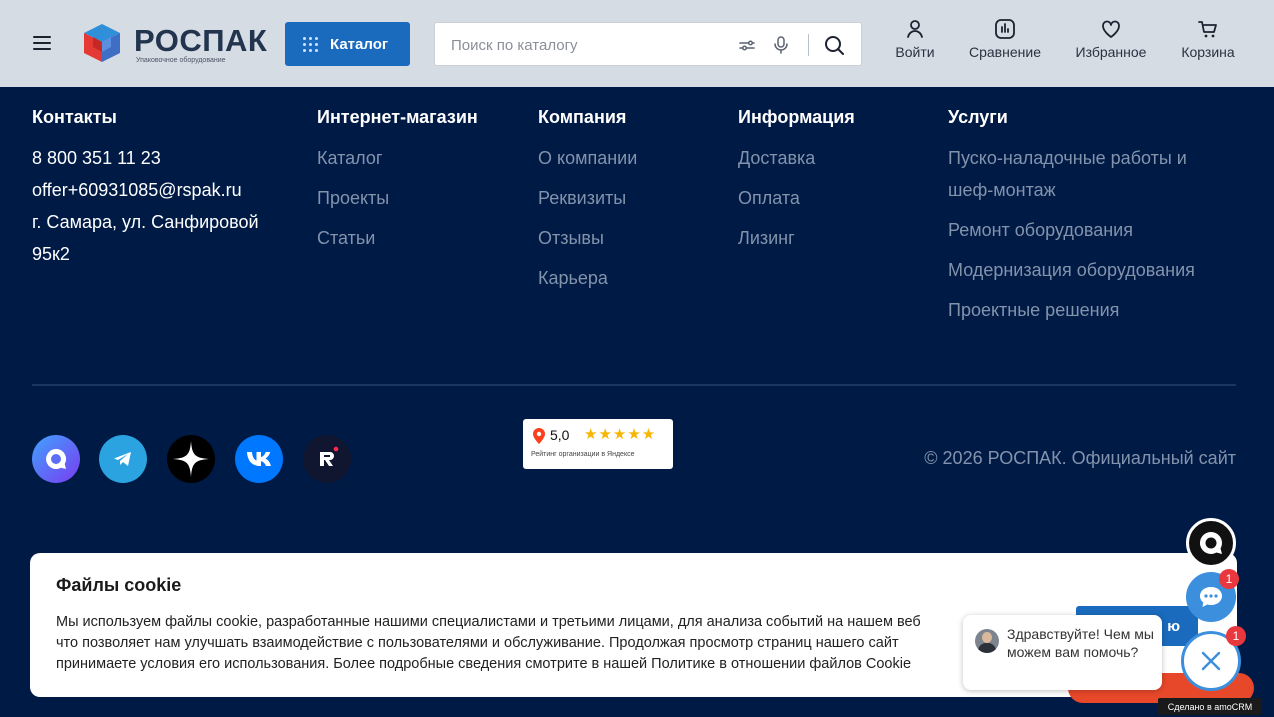 The image size is (1274, 717). Describe the element at coordinates (102, 43) in the screenshot. I see `logo-cube-icon` at that location.